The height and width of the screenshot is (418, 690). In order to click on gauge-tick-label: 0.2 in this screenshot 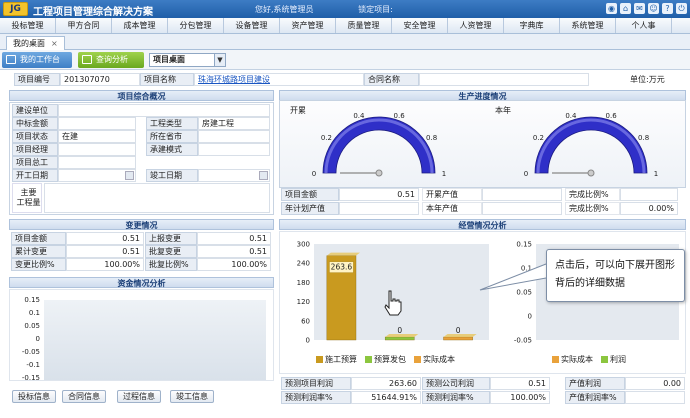, I will do `click(538, 138)`.